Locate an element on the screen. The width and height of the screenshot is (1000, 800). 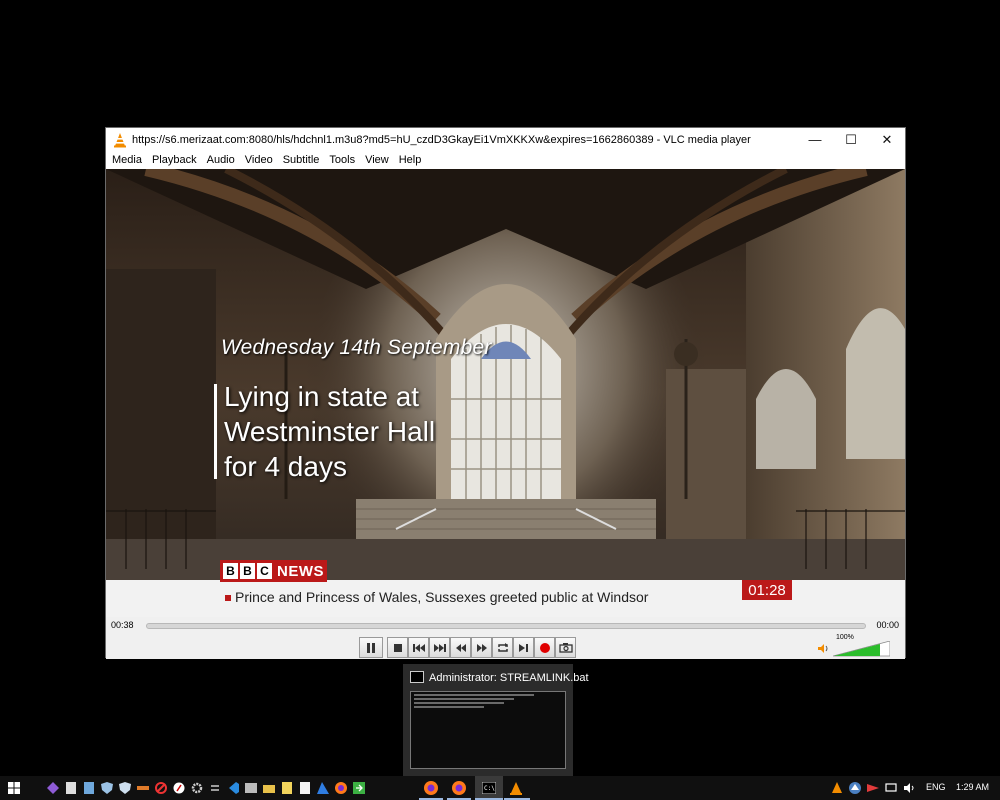
folder-icon is located at coordinates (269, 789).